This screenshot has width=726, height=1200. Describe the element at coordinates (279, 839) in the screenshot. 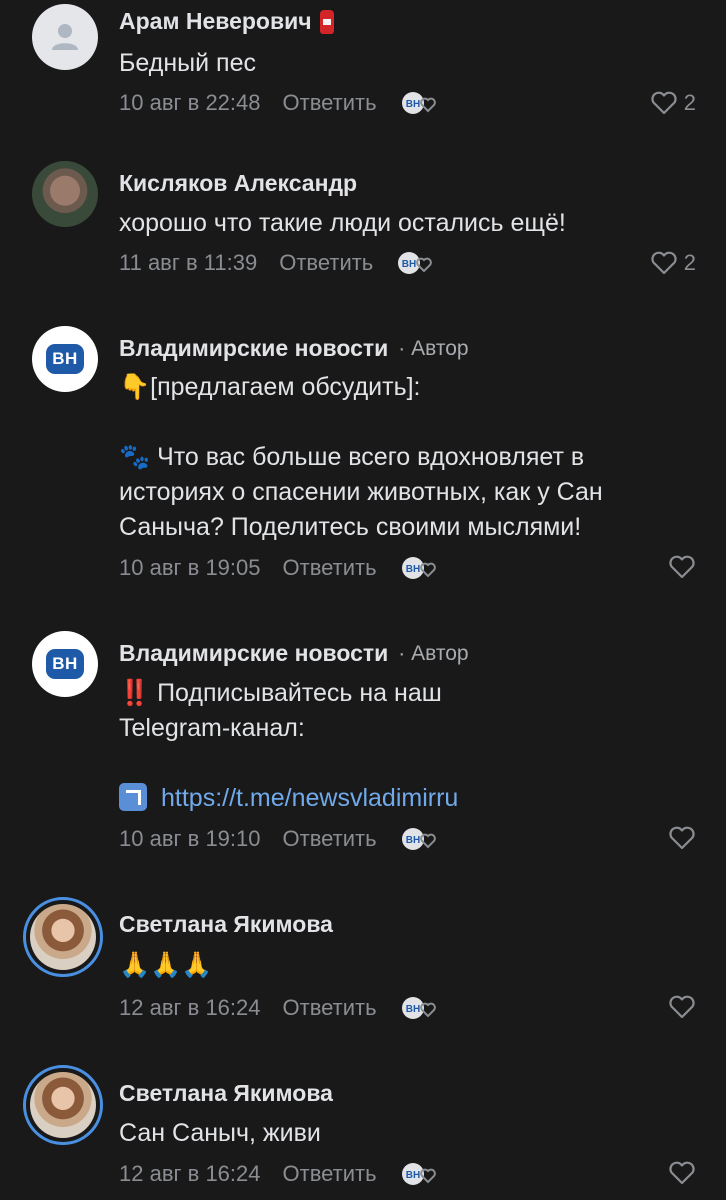

I see `comment-meta: 10 авг в 19:10 Ответить ВН` at that location.